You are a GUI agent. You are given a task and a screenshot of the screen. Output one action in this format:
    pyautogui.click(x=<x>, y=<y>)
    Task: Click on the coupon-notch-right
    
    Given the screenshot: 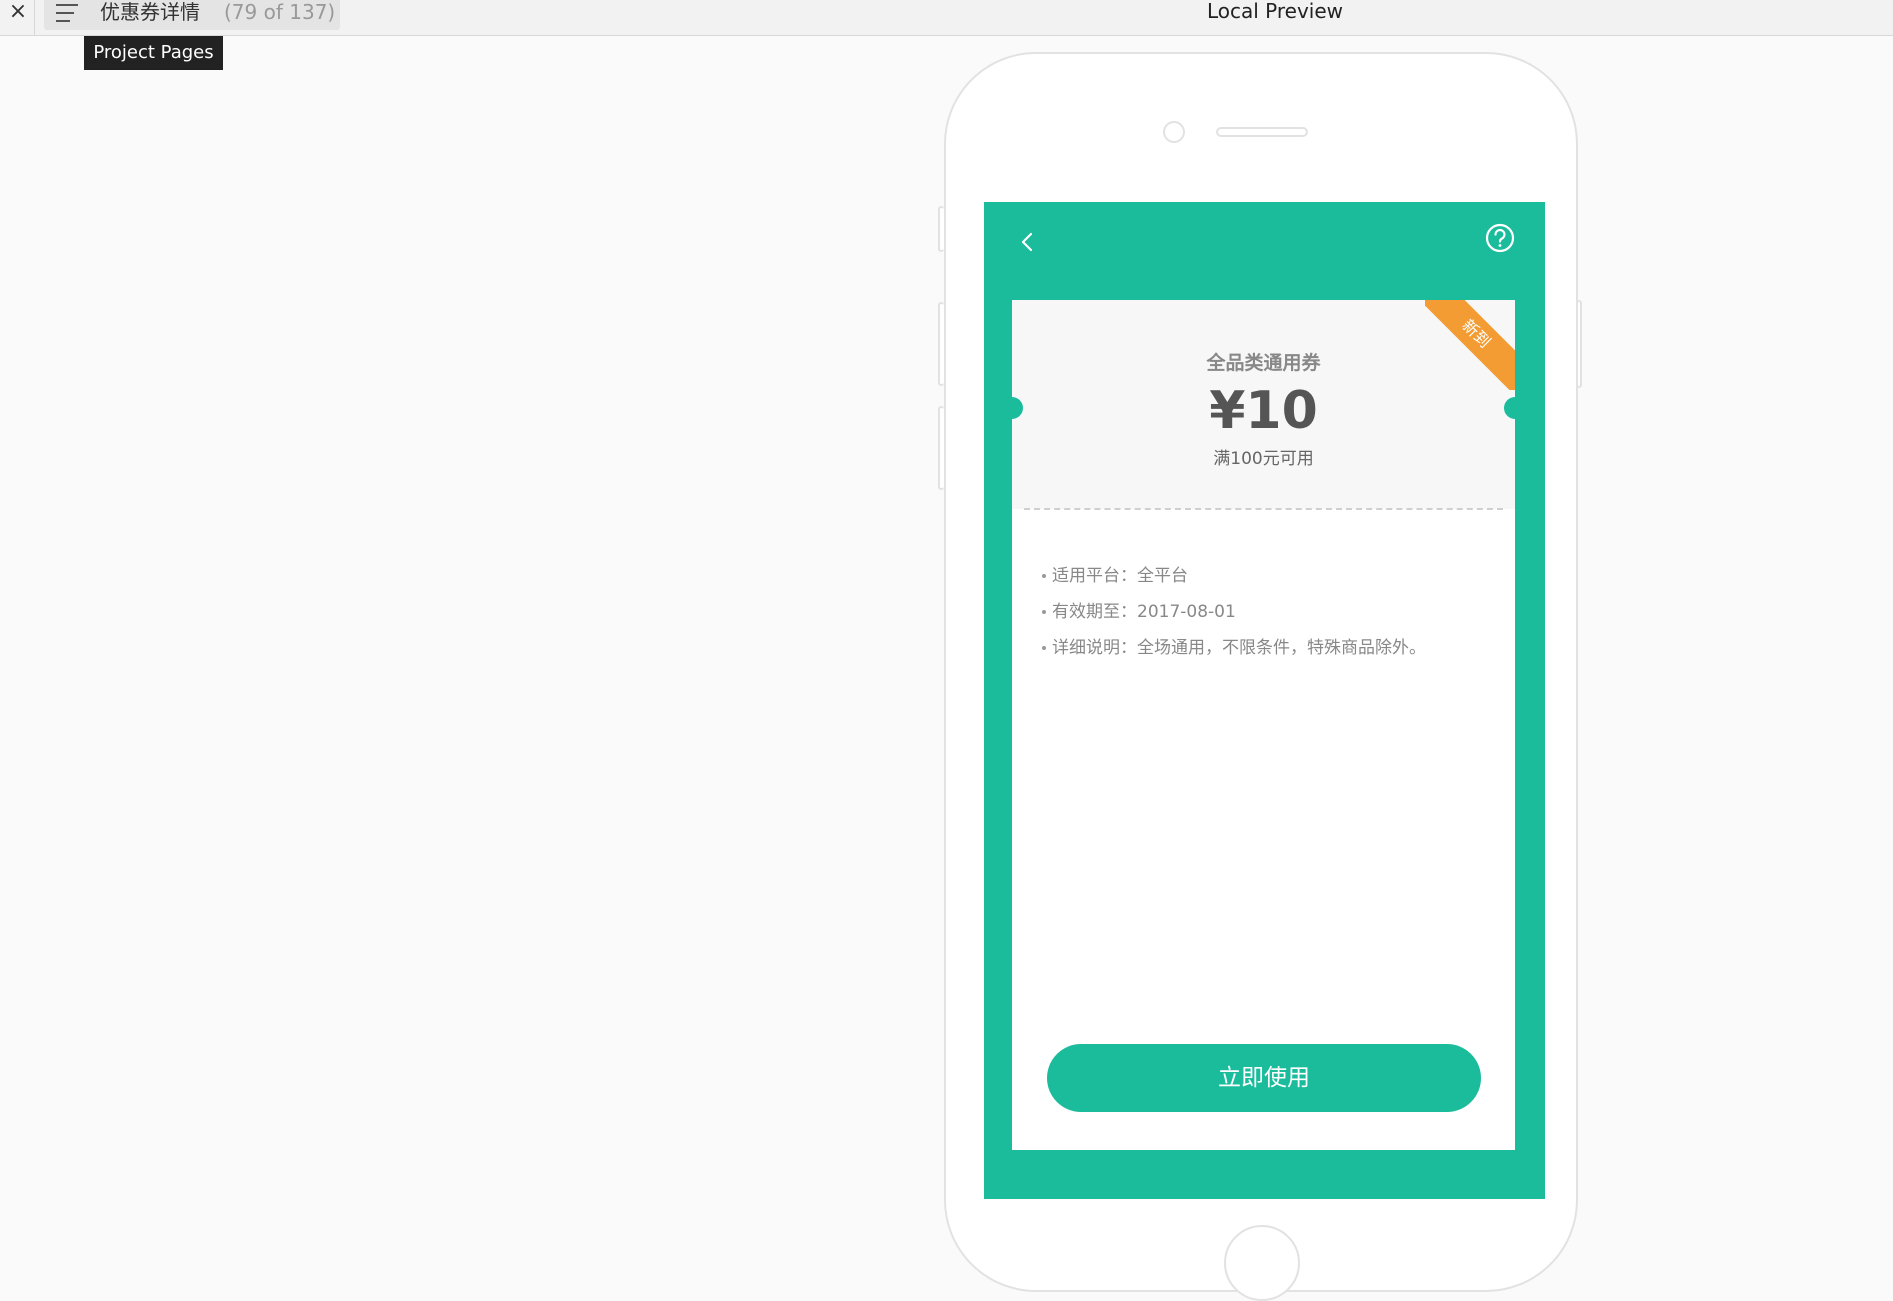 What is the action you would take?
    pyautogui.click(x=1515, y=408)
    